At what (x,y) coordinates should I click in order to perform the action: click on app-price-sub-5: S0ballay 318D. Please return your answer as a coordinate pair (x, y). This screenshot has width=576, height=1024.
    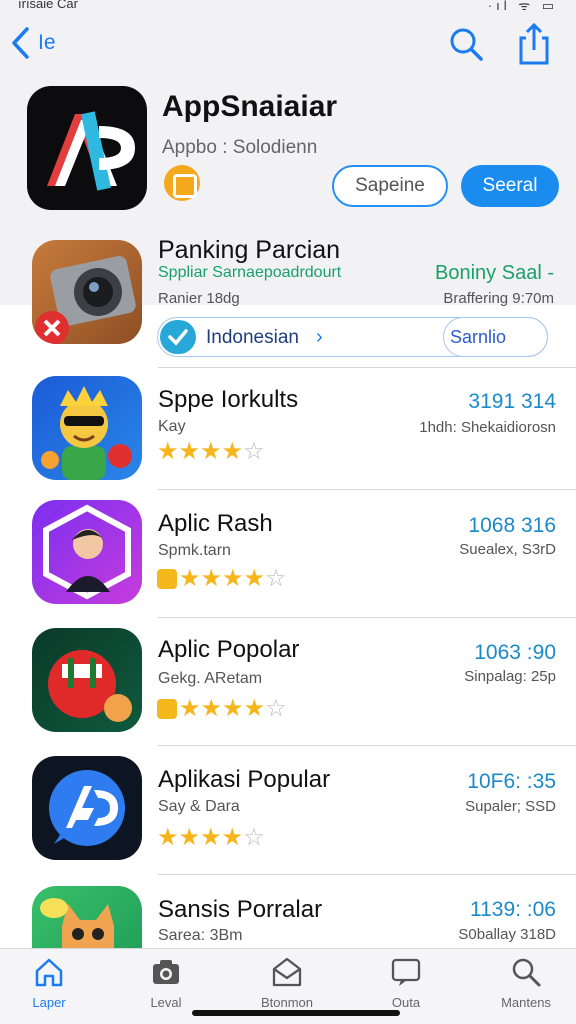
    Looking at the image, I should click on (507, 934).